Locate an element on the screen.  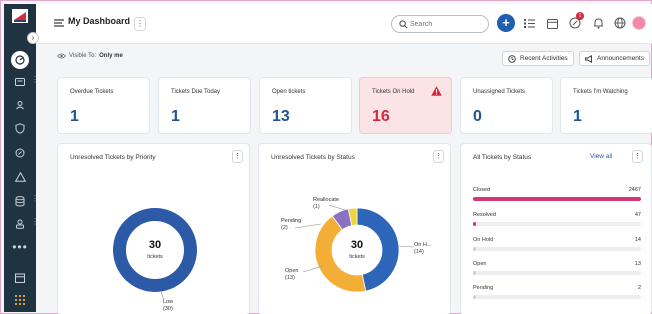
legend-open: Open (13) is located at coordinates (291, 275).